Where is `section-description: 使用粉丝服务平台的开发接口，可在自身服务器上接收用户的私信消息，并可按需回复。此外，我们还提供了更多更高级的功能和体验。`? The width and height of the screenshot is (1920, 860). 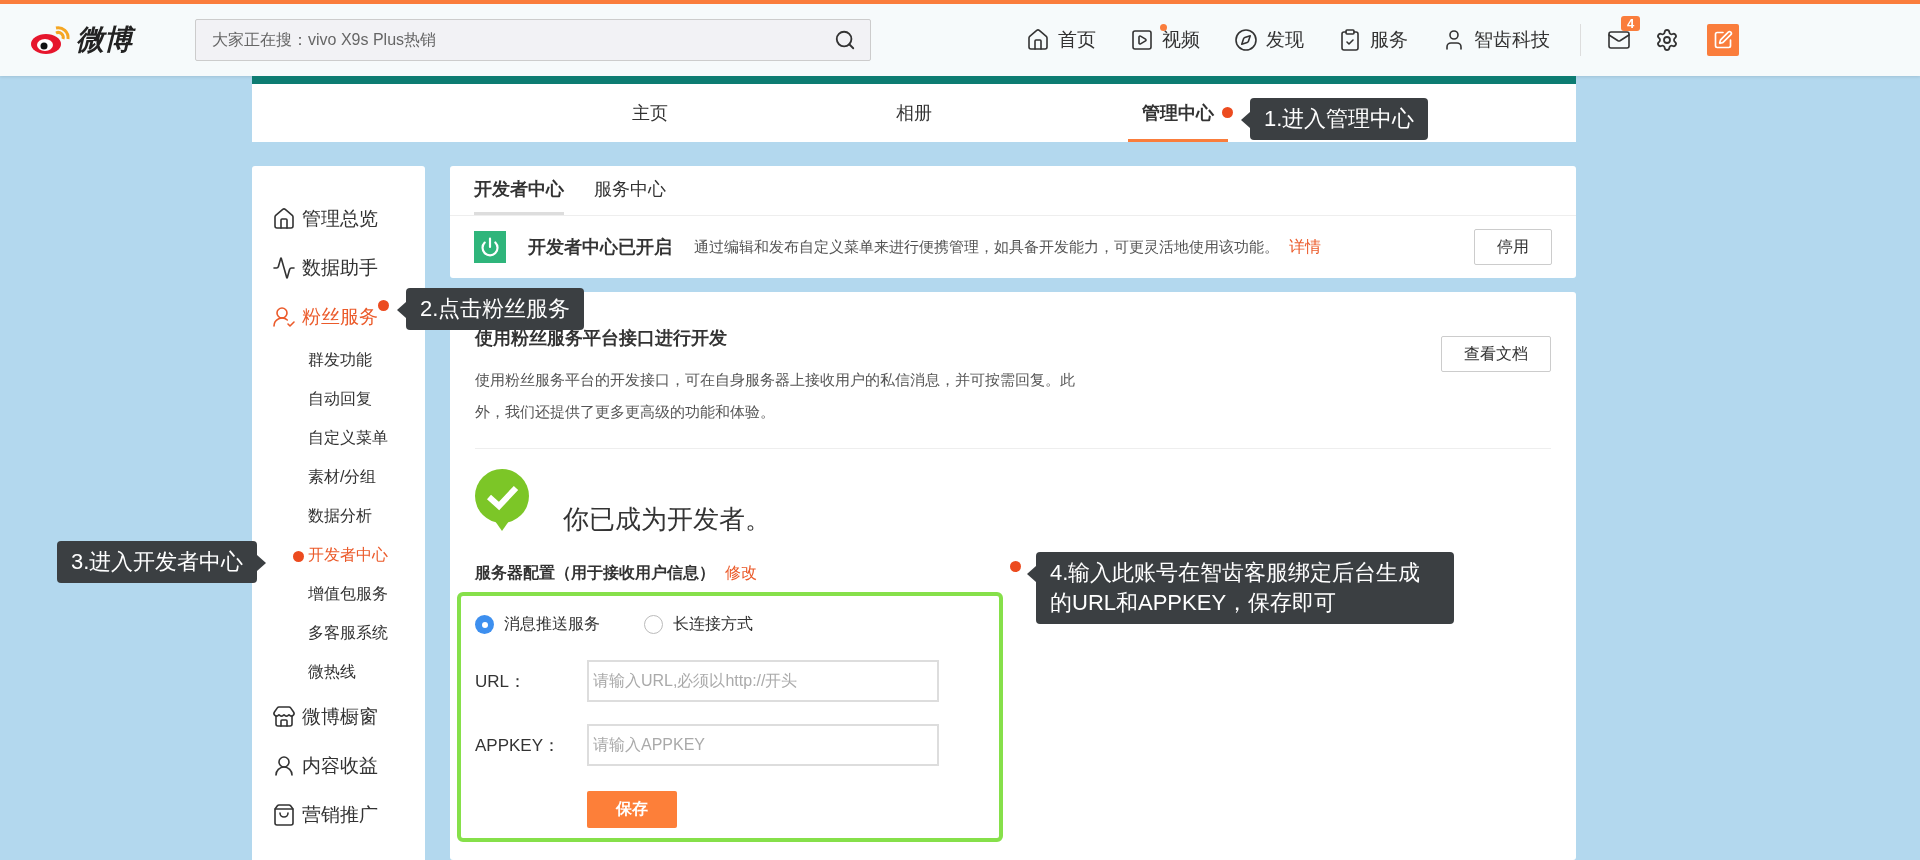
section-description: 使用粉丝服务平台的开发接口，可在自身服务器上接收用户的私信消息，并可按需回复。此外，我们还提供了更多更高级的功能和体验。 is located at coordinates (775, 396).